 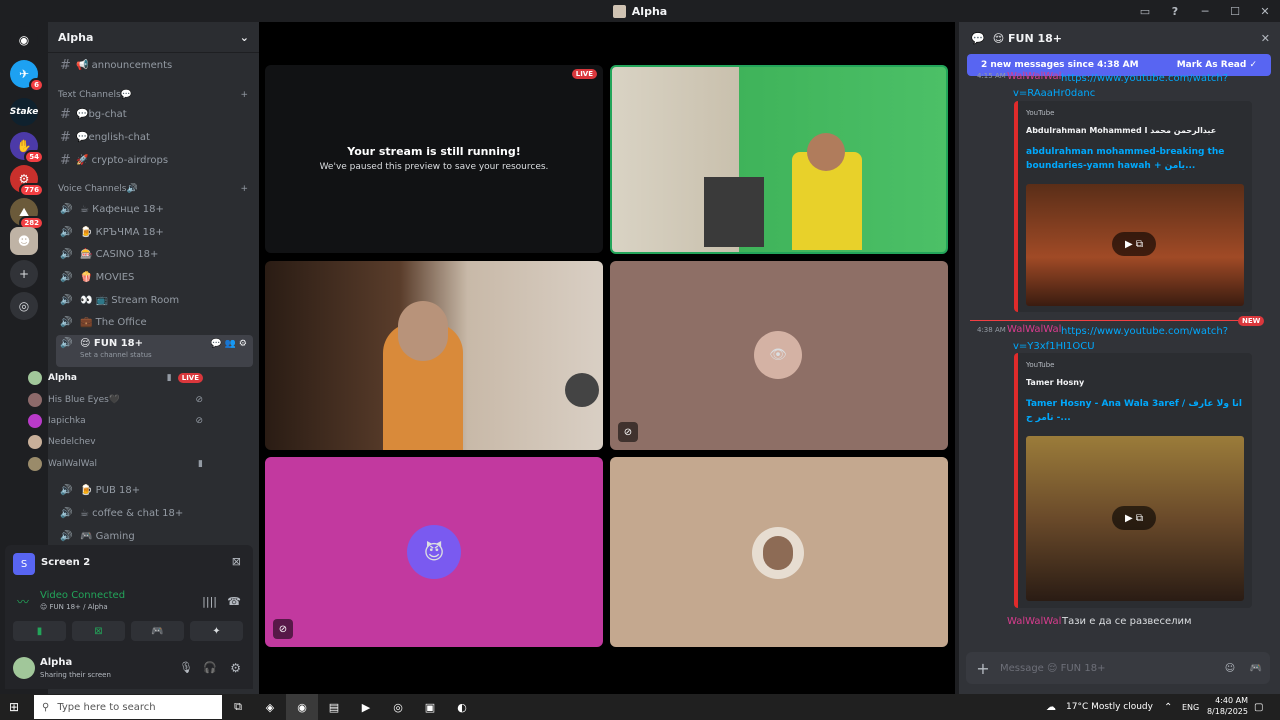 What do you see at coordinates (154, 160) in the screenshot?
I see `channel-crypto-airdrops: # 🚀 crypto-airdrops` at bounding box center [154, 160].